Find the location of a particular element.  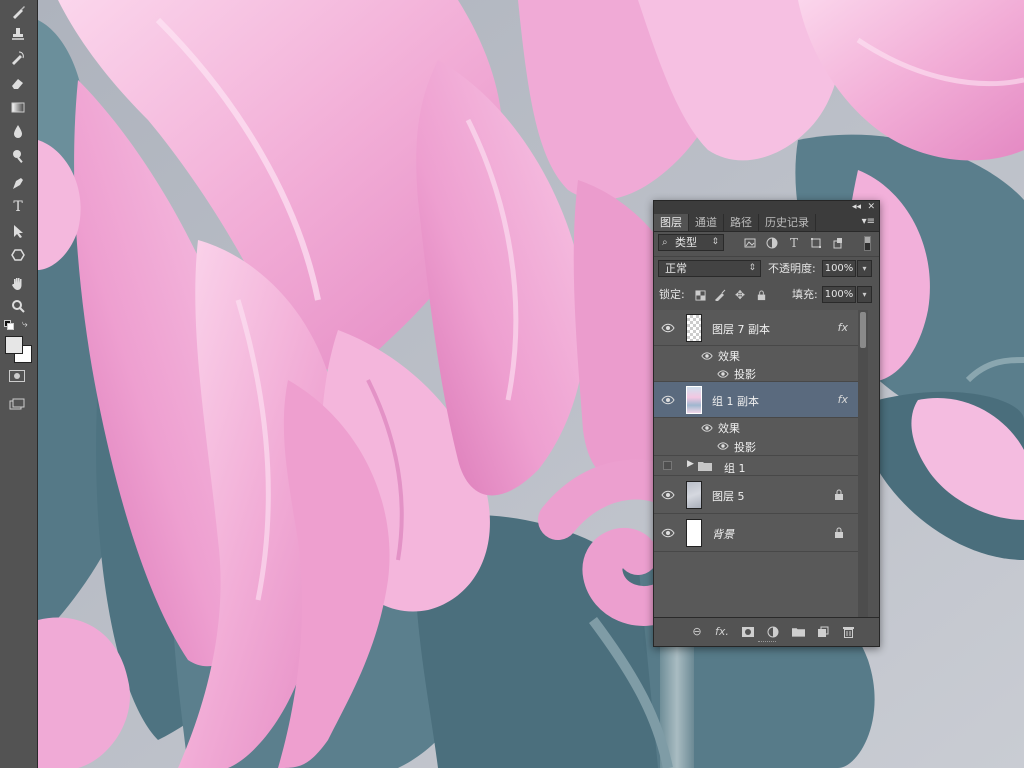

eraser-tool is located at coordinates (18, 83).